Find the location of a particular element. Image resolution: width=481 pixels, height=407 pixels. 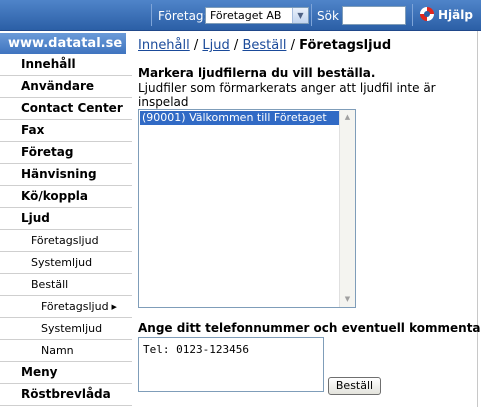

sidebar-item-contact-center: Contact Center is located at coordinates (66, 109).